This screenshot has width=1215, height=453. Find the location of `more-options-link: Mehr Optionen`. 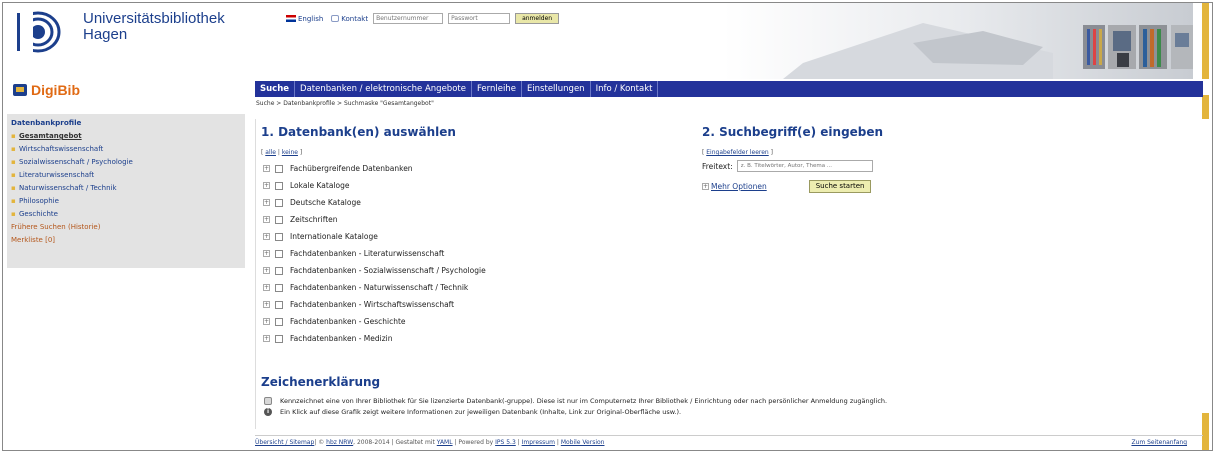

more-options-link: Mehr Optionen is located at coordinates (739, 186).